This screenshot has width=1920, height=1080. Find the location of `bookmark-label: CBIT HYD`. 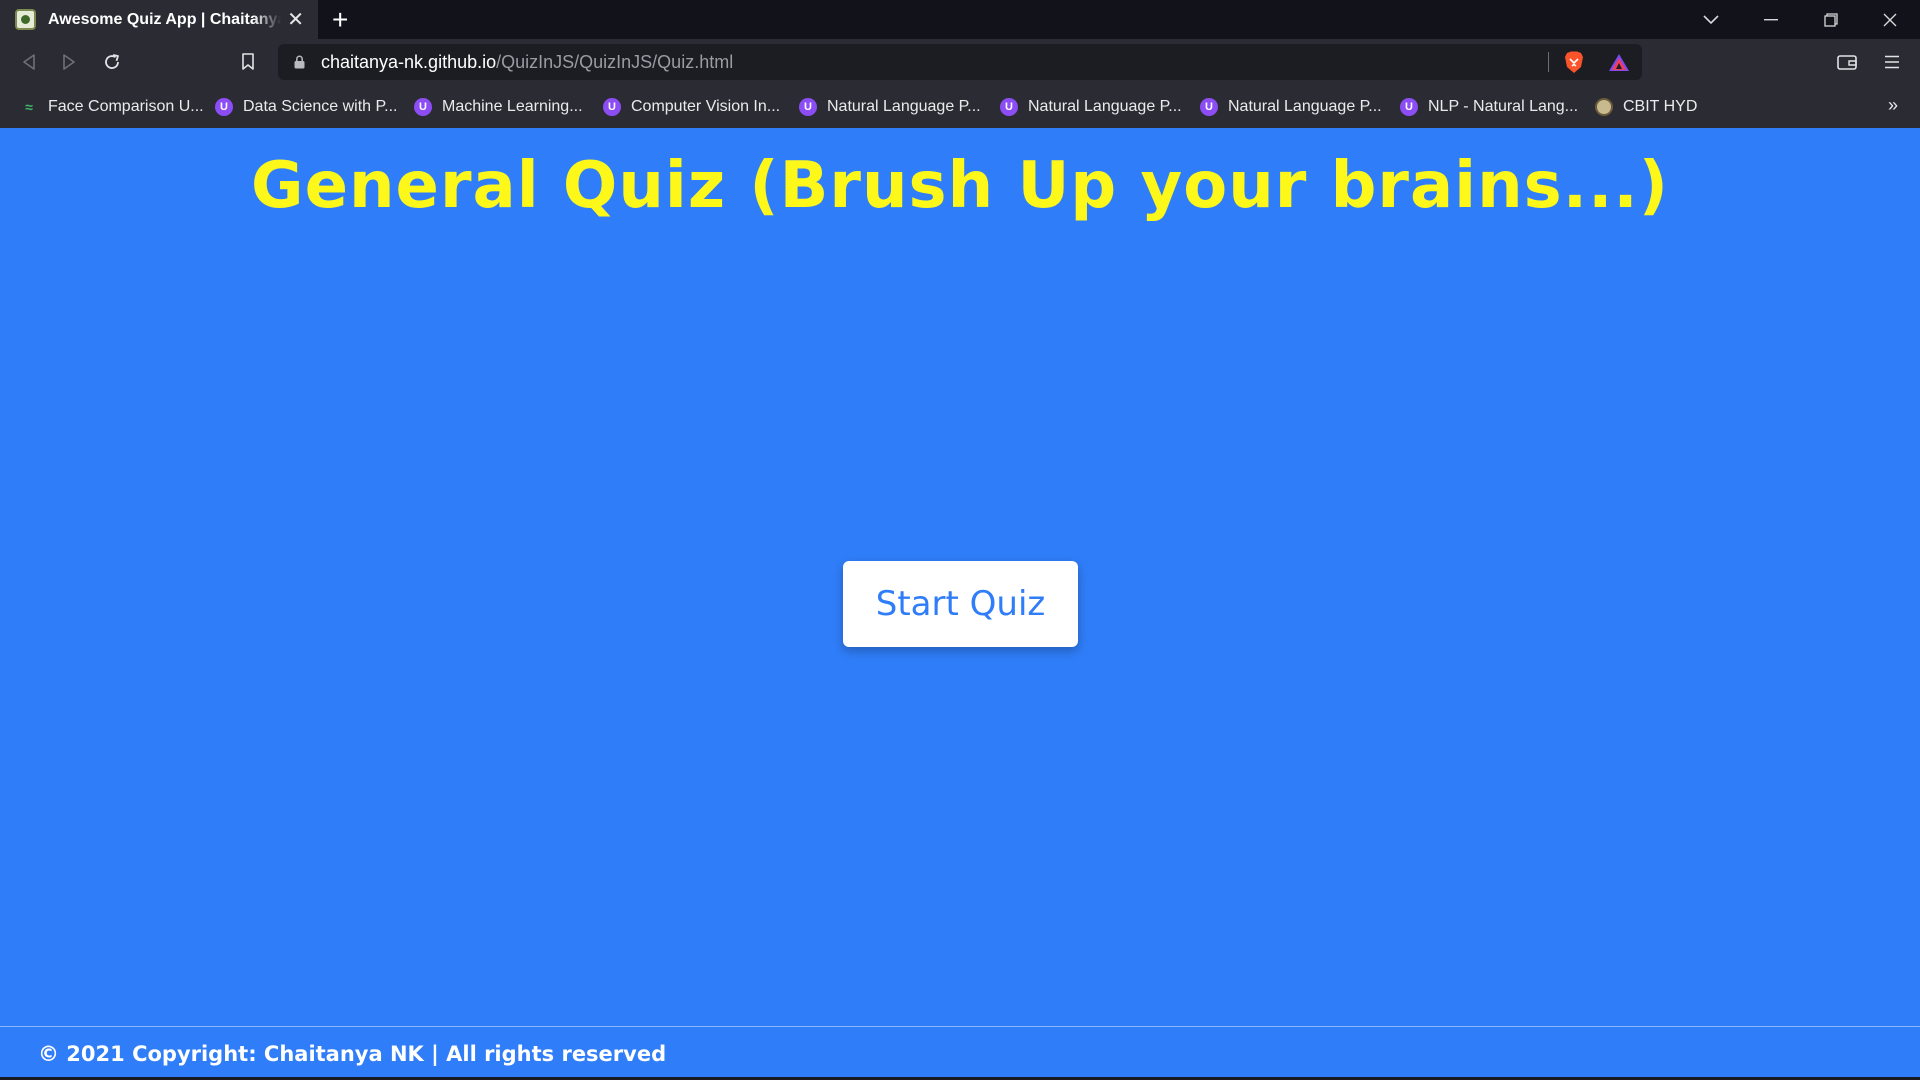

bookmark-label: CBIT HYD is located at coordinates (1660, 106).